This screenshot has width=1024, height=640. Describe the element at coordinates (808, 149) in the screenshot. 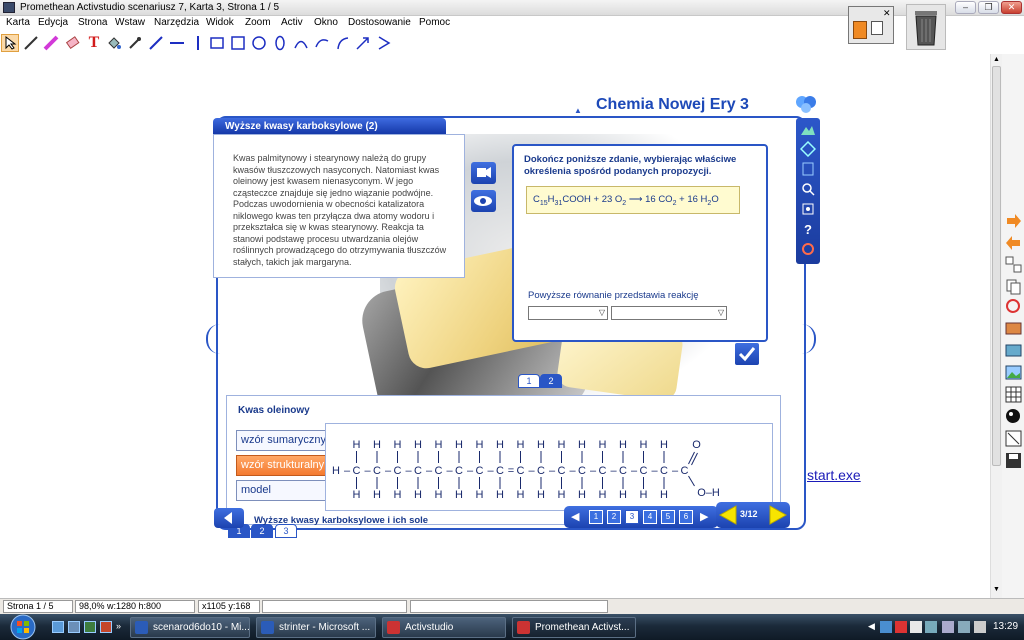

I see `compass-icon` at that location.